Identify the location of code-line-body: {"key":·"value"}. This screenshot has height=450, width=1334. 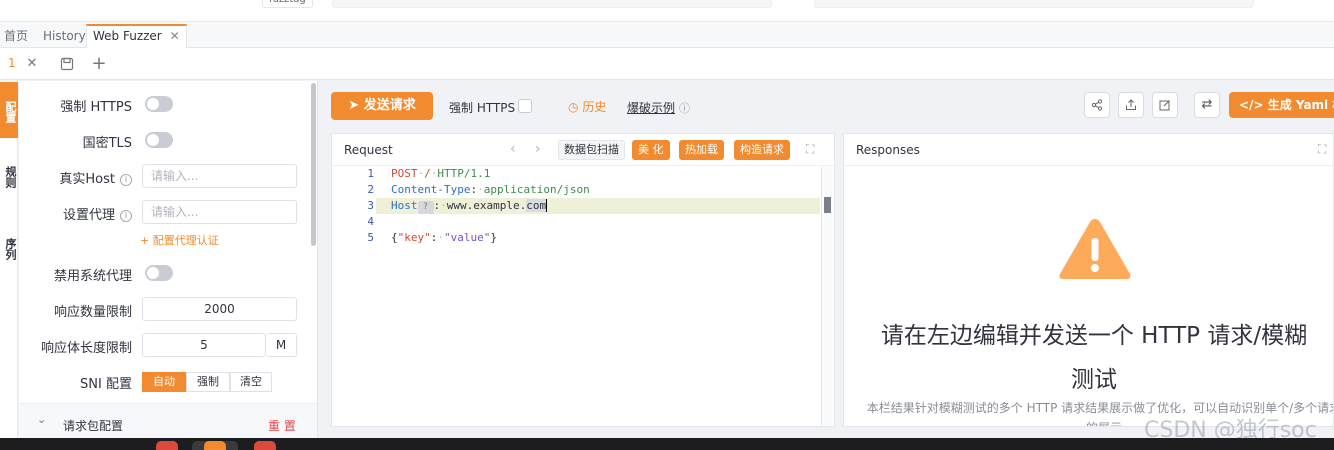
(444, 237).